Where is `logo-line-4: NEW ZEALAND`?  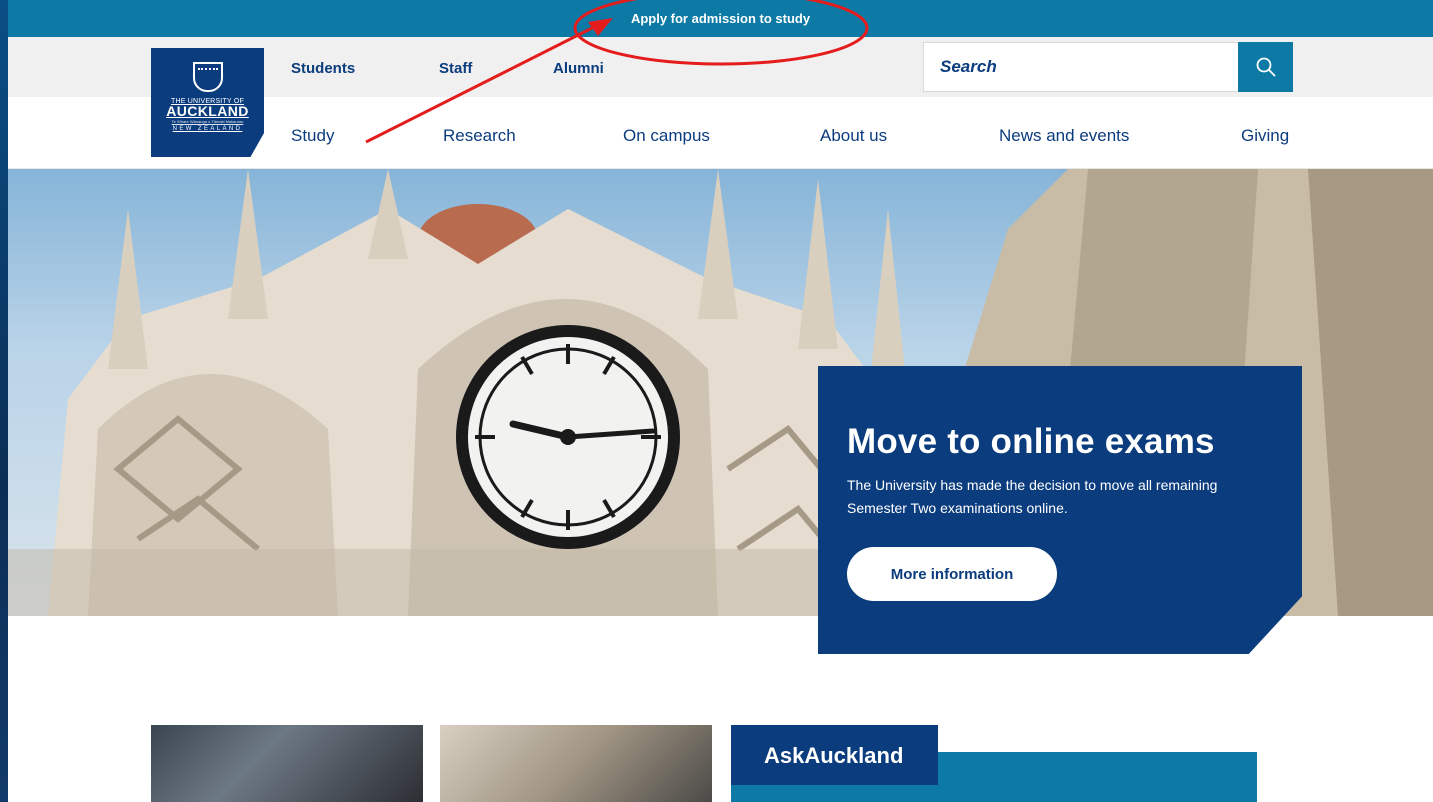
logo-line-4: NEW ZEALAND is located at coordinates (207, 129).